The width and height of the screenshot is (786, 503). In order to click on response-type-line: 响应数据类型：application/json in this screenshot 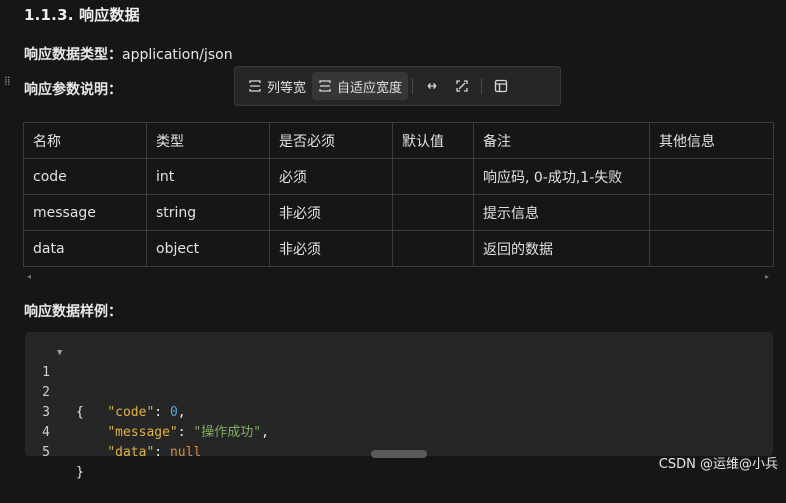, I will do `click(128, 54)`.